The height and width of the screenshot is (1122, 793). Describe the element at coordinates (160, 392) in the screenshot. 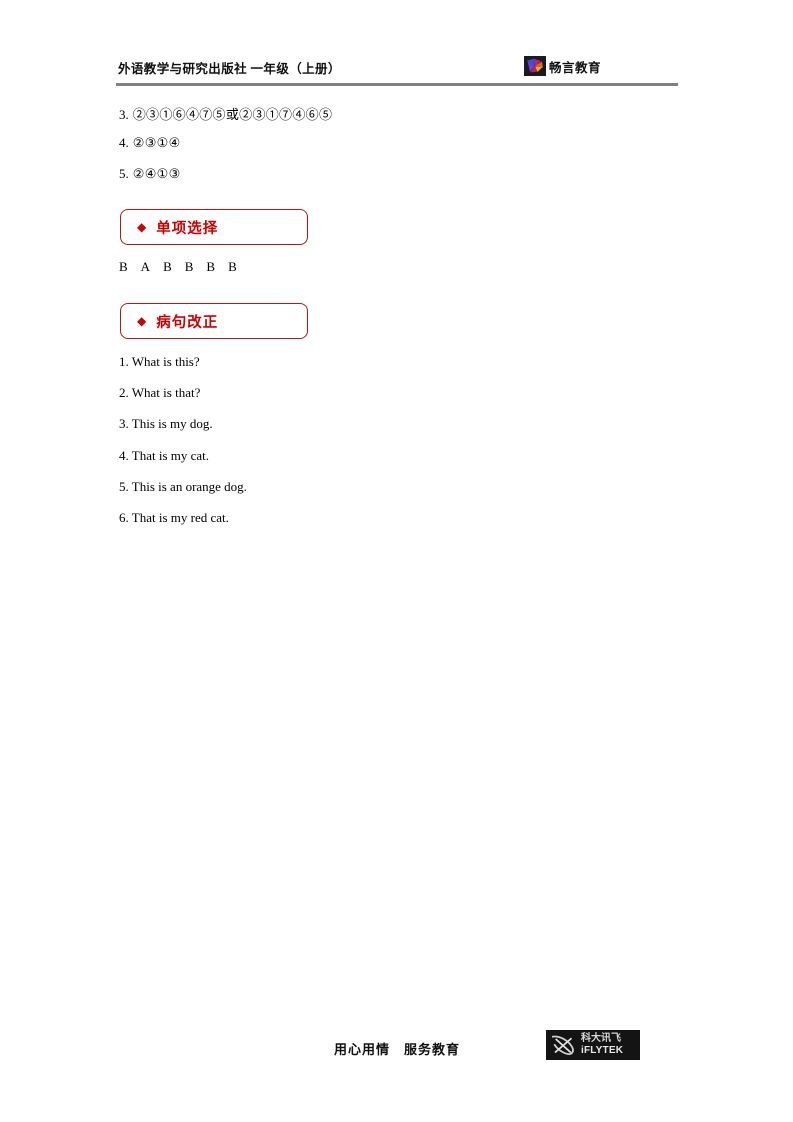

I see `corrected-sentence: 2. What is that?` at that location.